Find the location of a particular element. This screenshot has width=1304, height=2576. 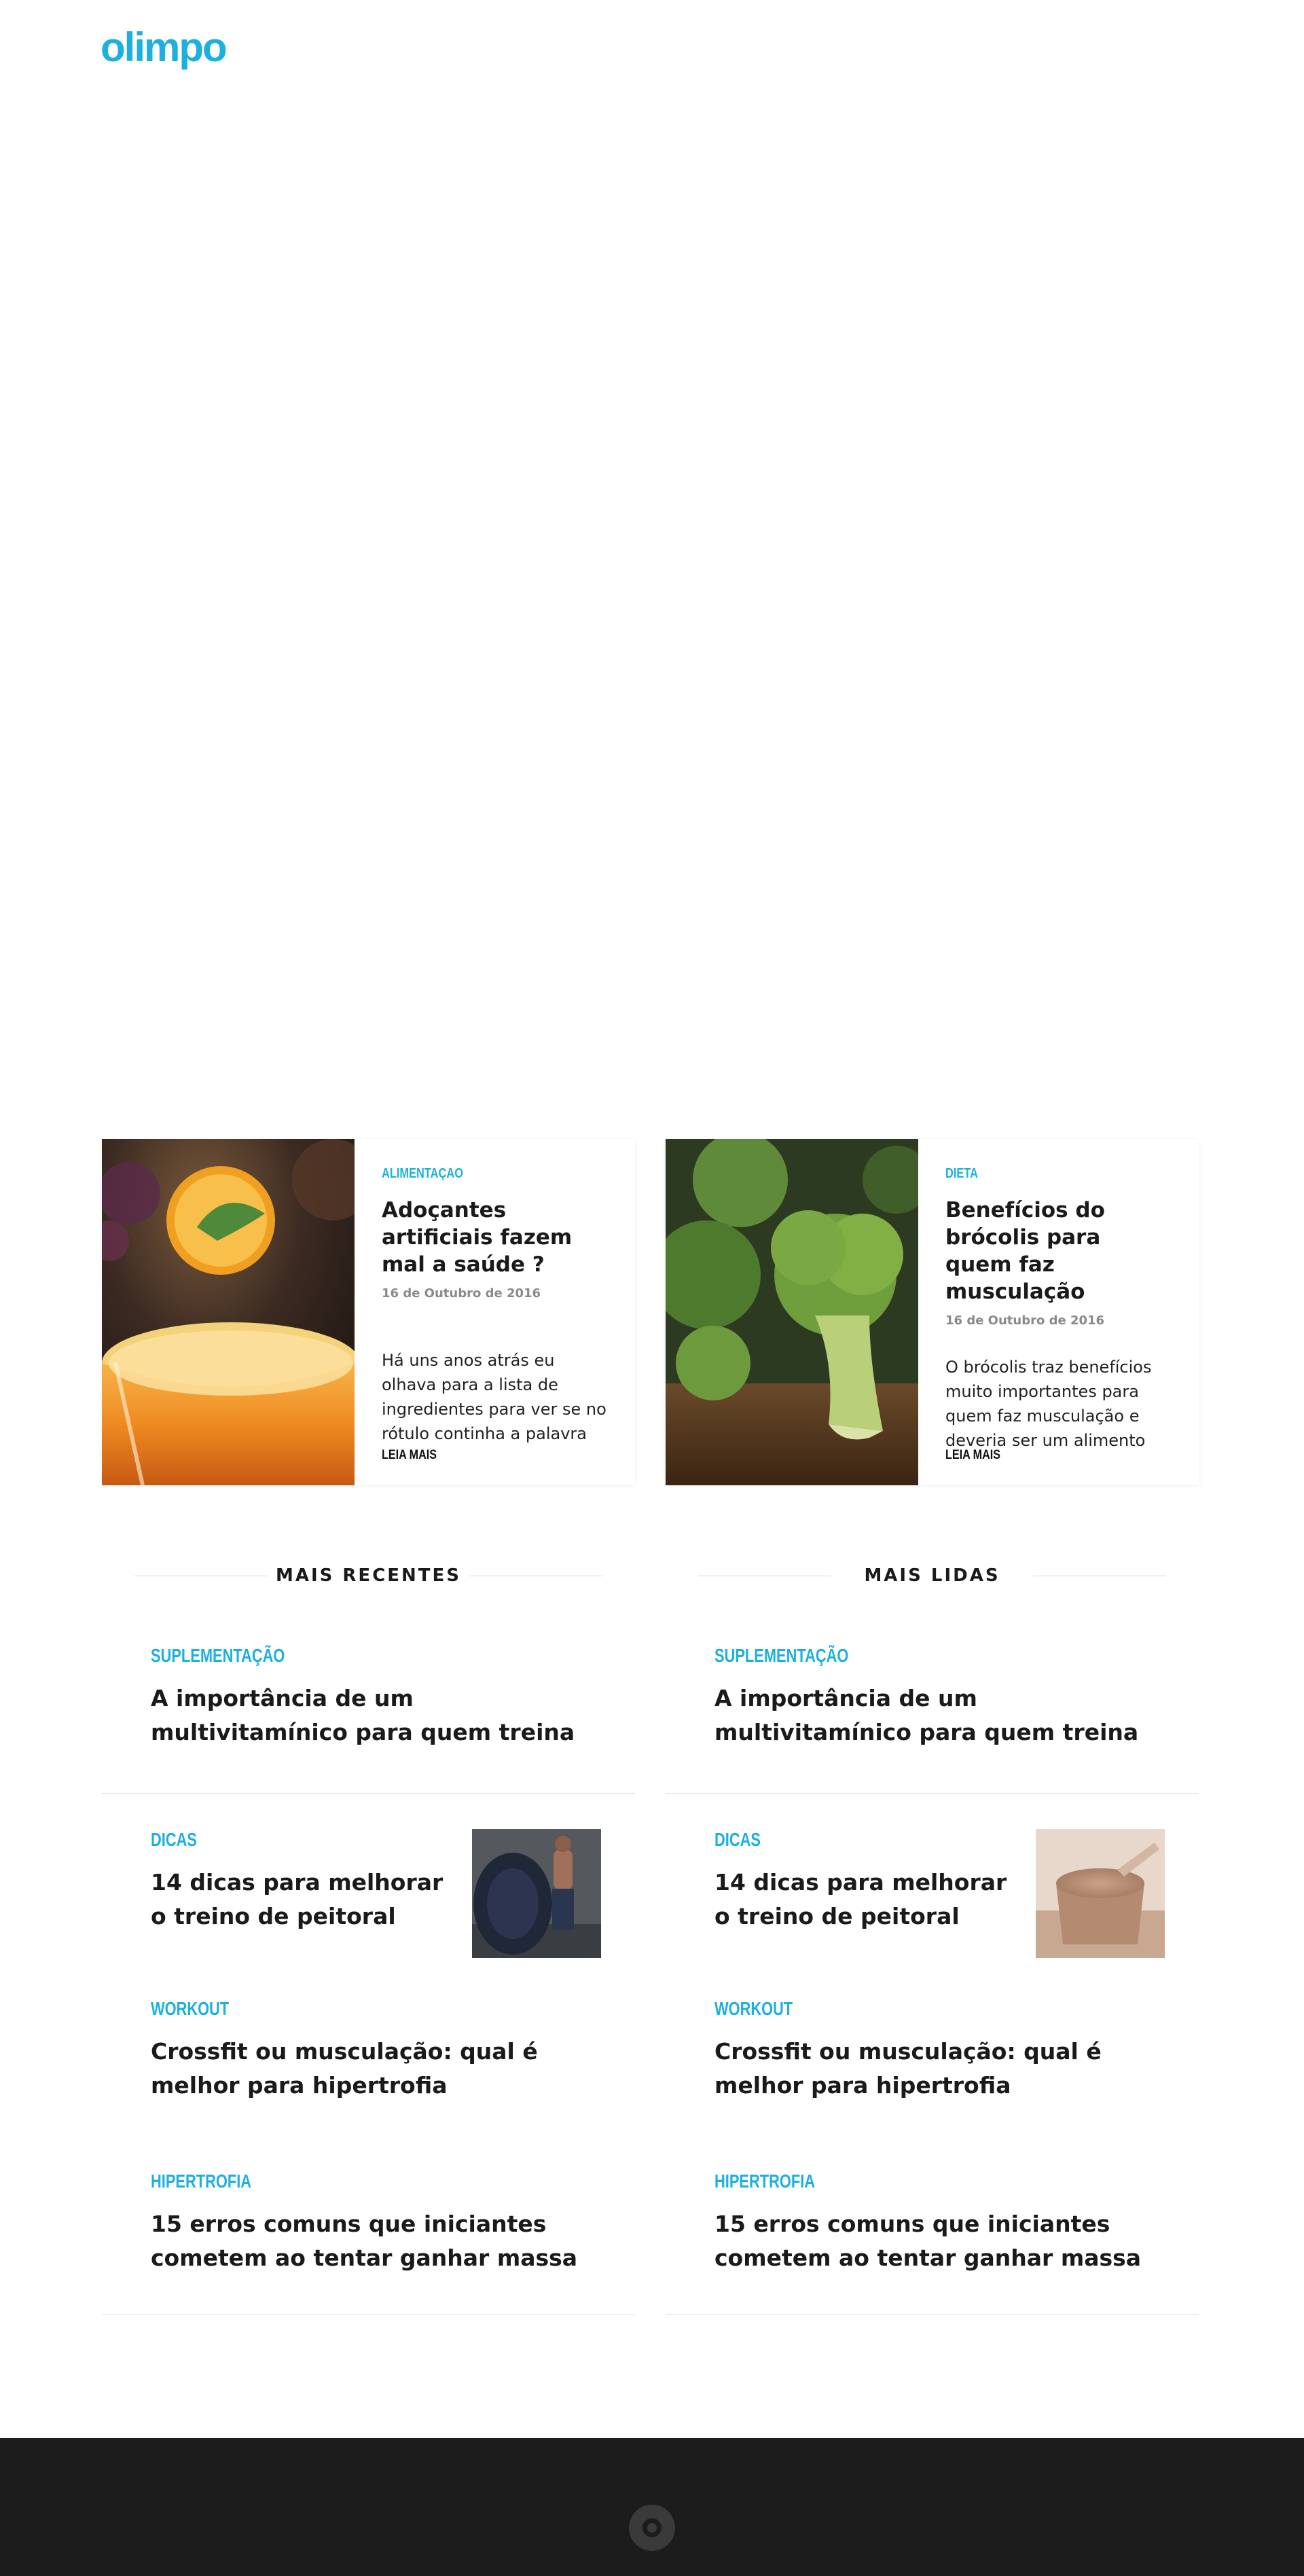

protein-powder-image is located at coordinates (1100, 1893).